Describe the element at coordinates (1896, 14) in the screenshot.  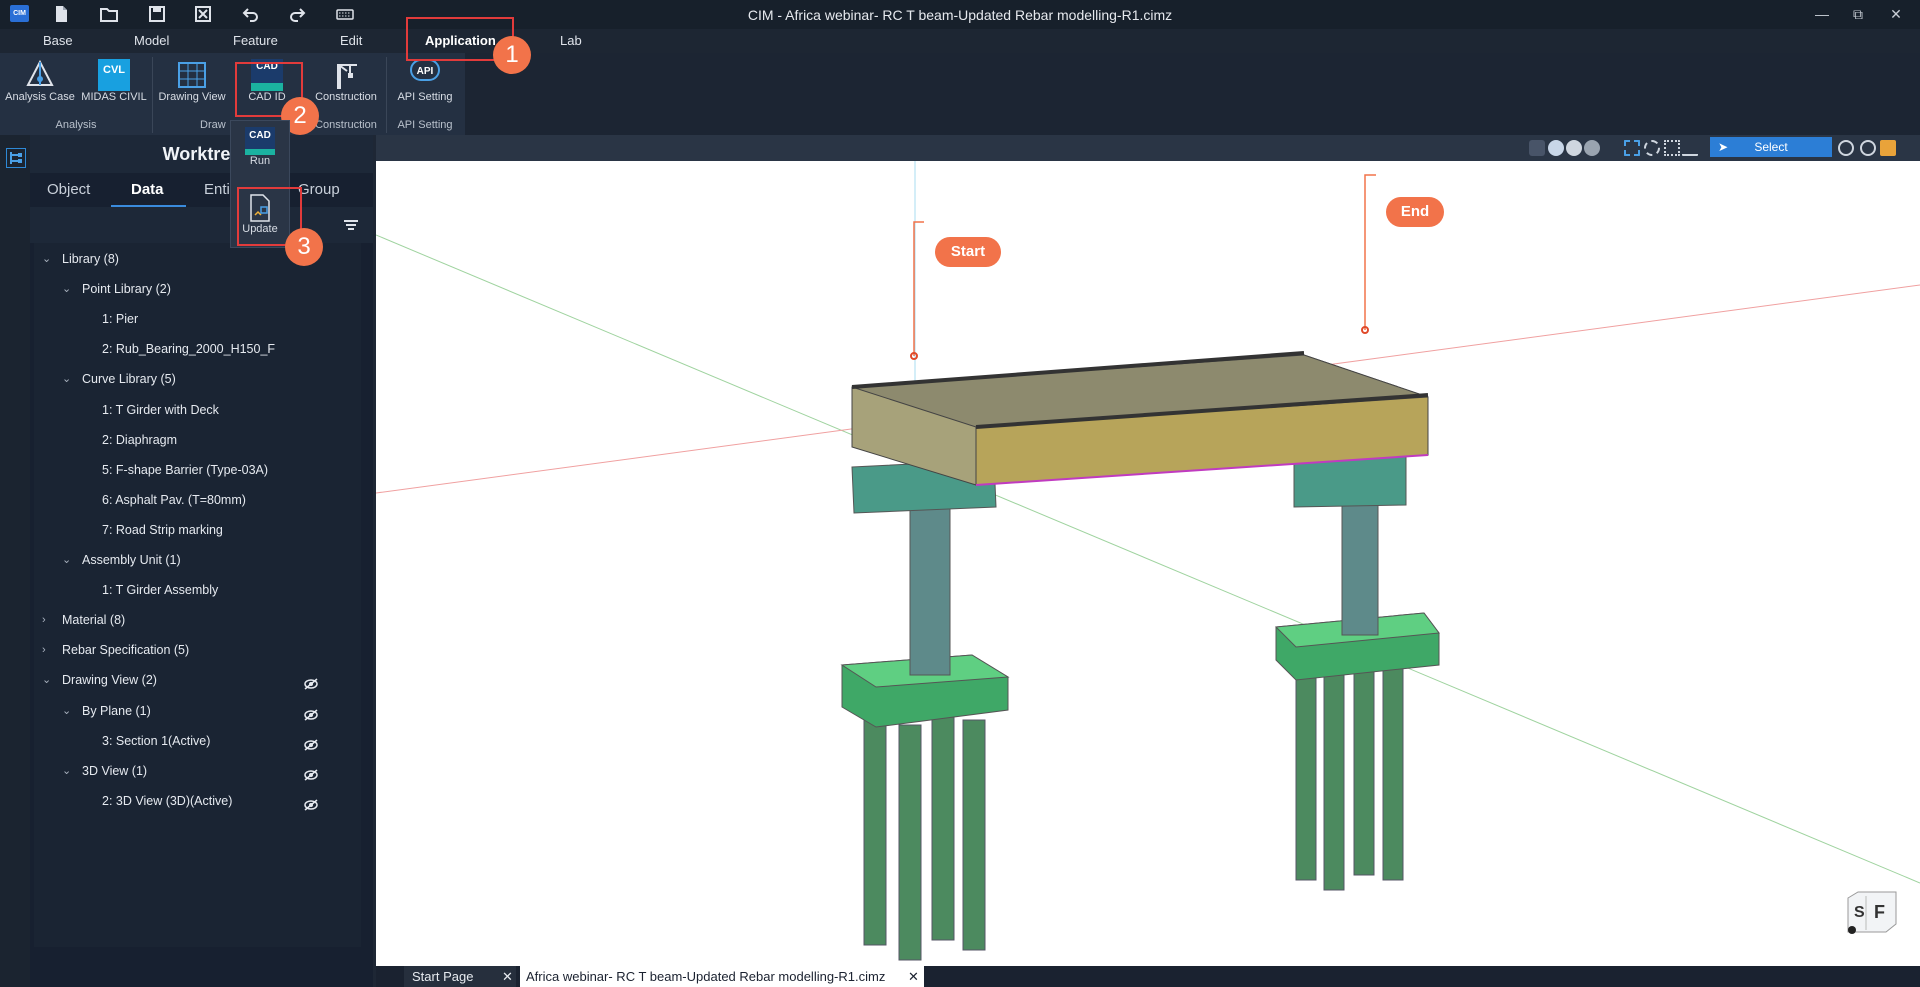
I see `close-icon: ✕` at that location.